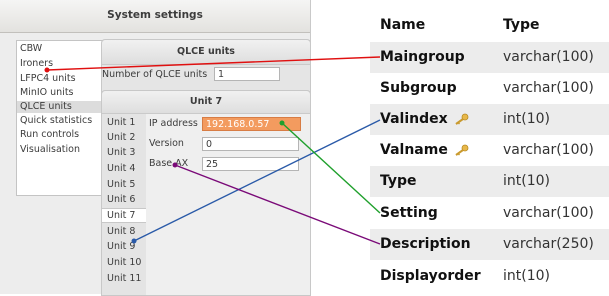  I want to click on nav-item-lfpc4-units: LFPC4 units, so click(48, 79).